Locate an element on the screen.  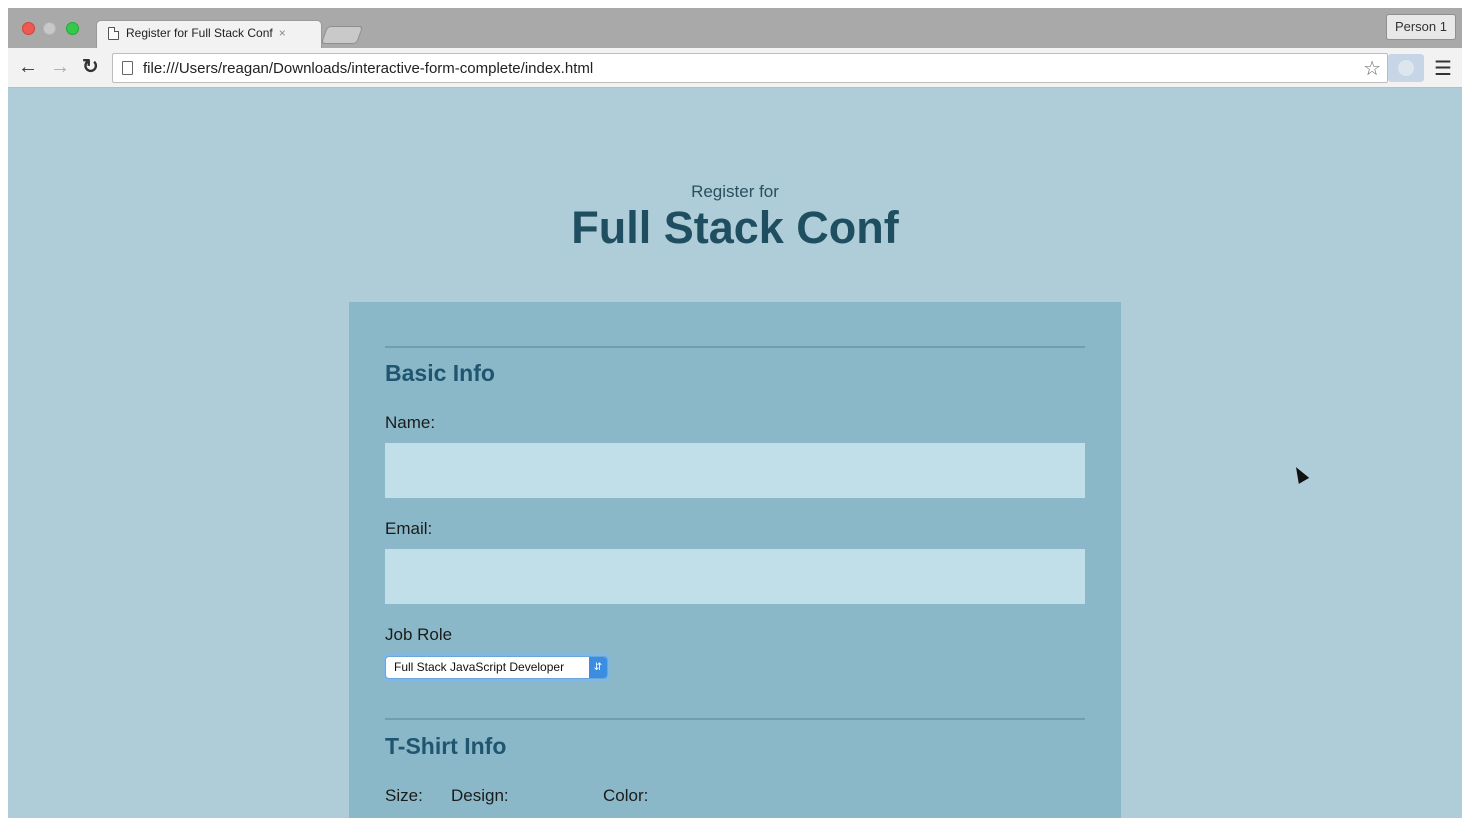
forward-arrow-icon: → is located at coordinates (60, 67).